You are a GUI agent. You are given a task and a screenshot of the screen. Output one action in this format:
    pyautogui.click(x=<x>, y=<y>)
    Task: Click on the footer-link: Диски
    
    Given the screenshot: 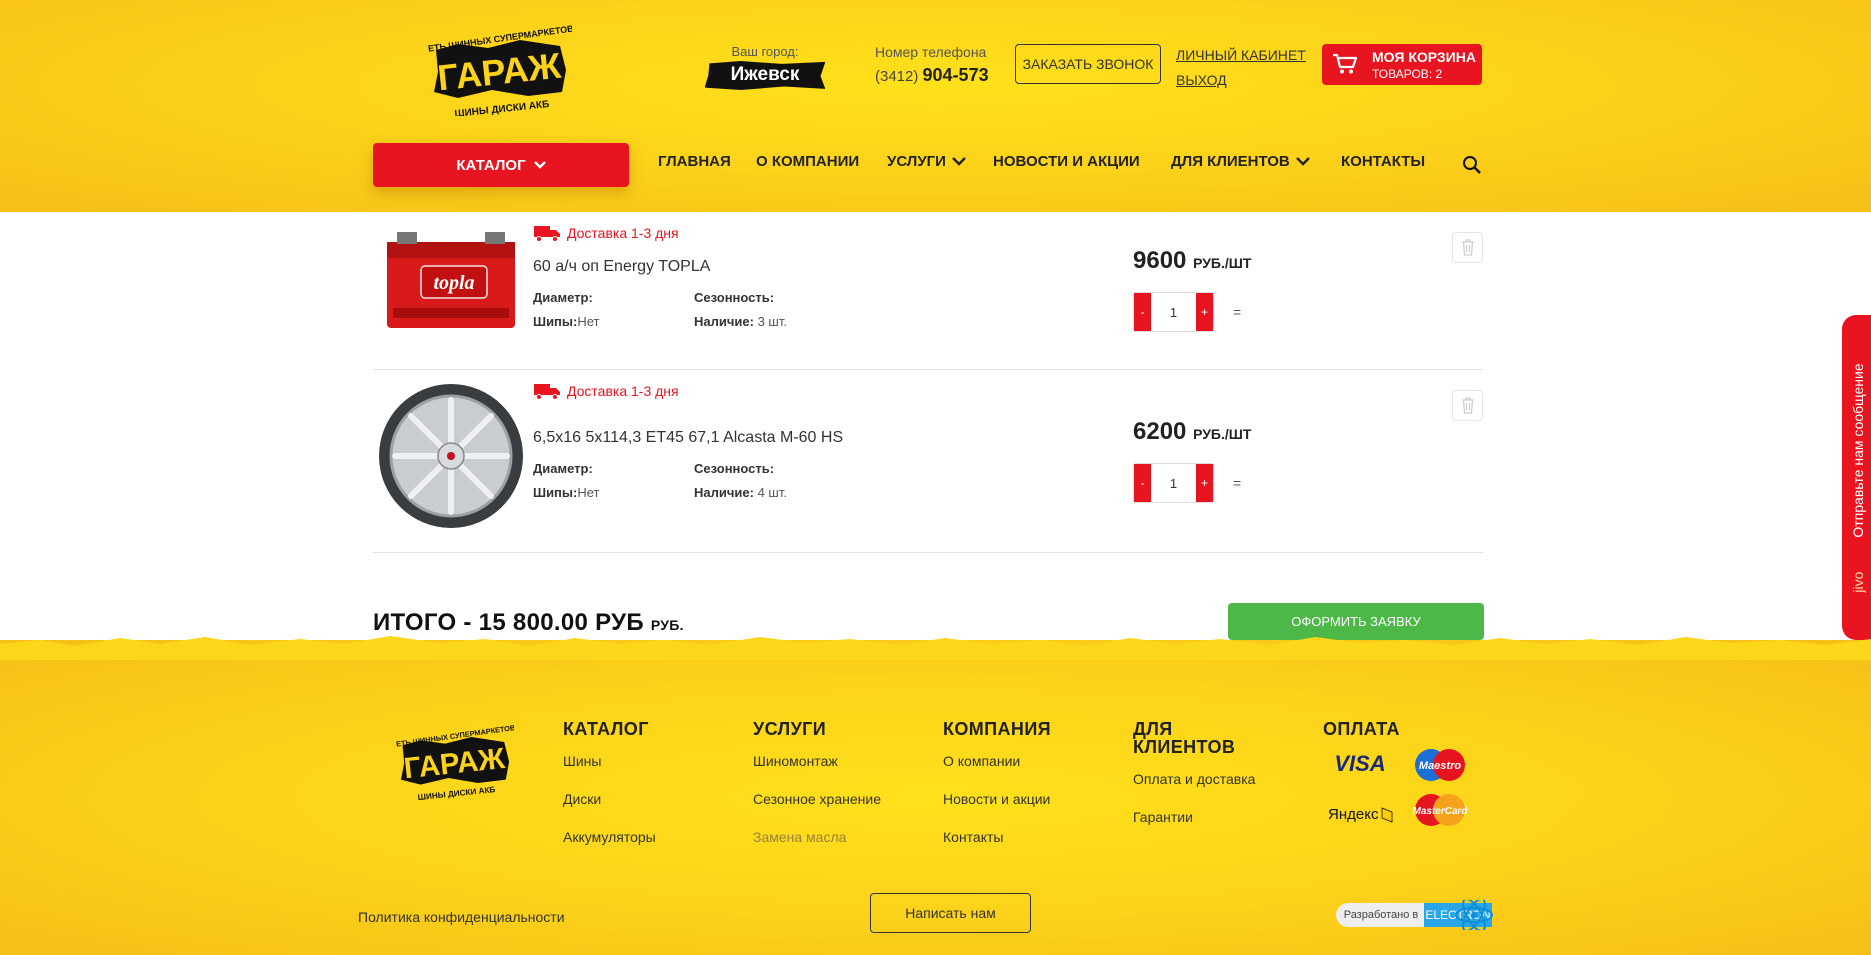 What is the action you would take?
    pyautogui.click(x=609, y=810)
    